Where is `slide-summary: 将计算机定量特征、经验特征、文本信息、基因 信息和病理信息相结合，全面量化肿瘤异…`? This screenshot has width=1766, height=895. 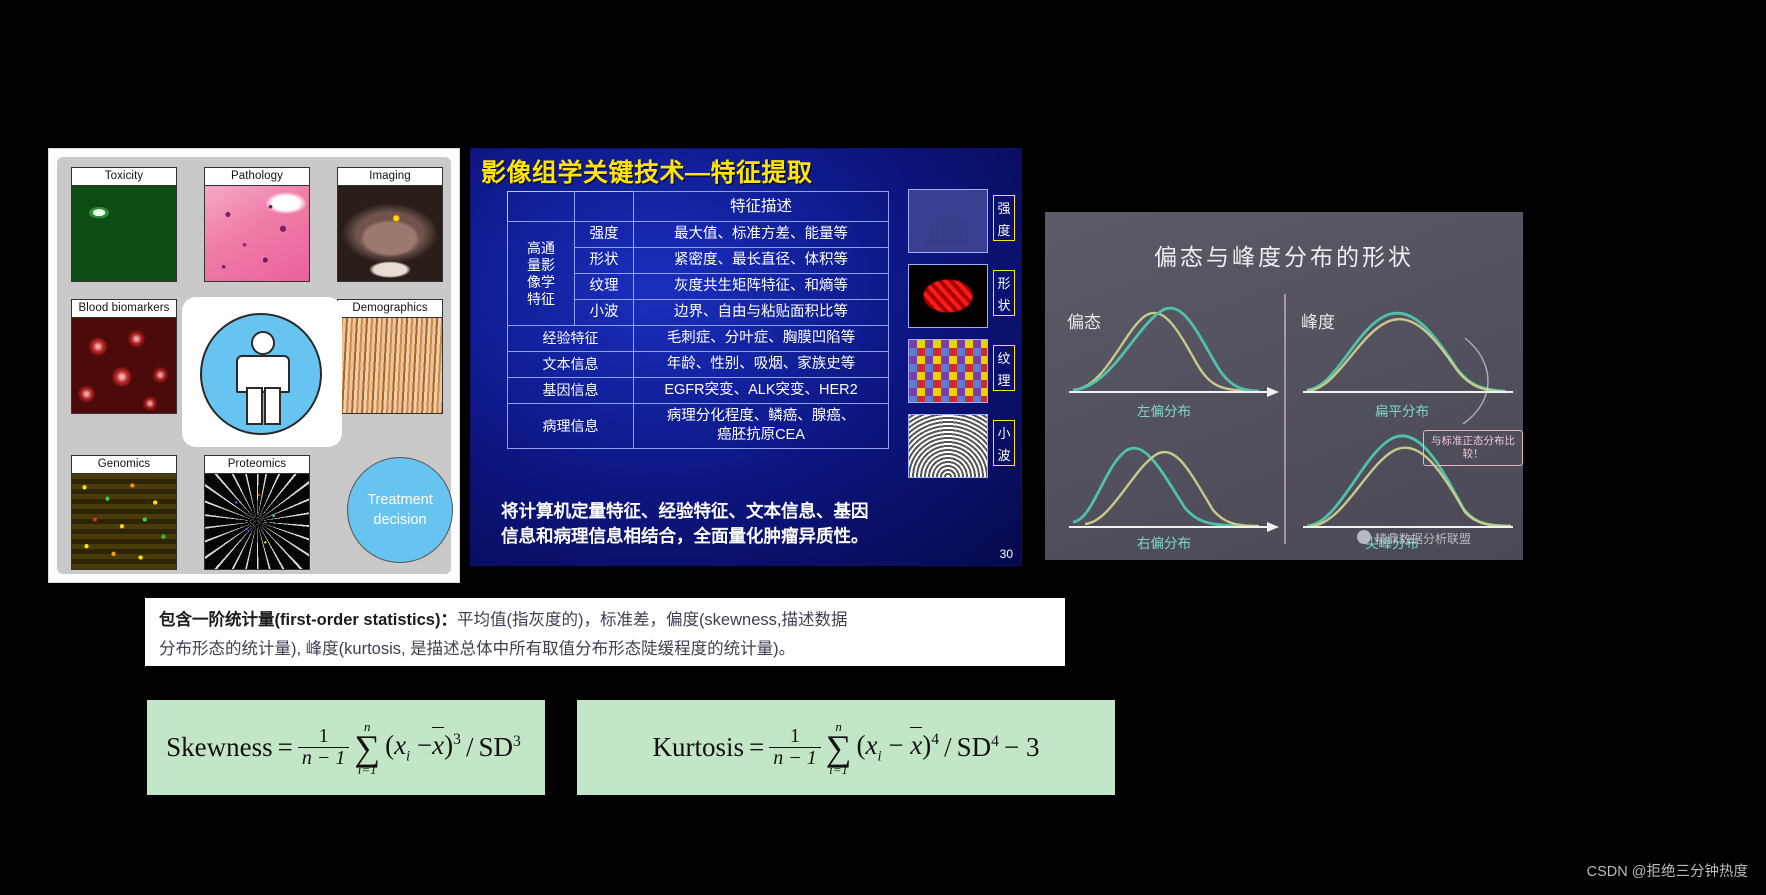
slide-summary: 将计算机定量特征、经验特征、文本信息、基因 信息和病理信息相结合，全面量化肿瘤异… is located at coordinates (751, 524).